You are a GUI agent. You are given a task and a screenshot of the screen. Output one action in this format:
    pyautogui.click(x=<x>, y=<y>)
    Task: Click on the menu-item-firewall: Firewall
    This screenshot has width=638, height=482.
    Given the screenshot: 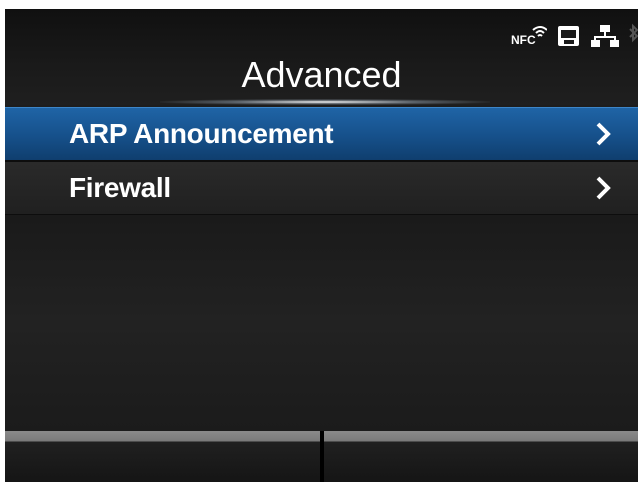 What is the action you would take?
    pyautogui.click(x=321, y=189)
    